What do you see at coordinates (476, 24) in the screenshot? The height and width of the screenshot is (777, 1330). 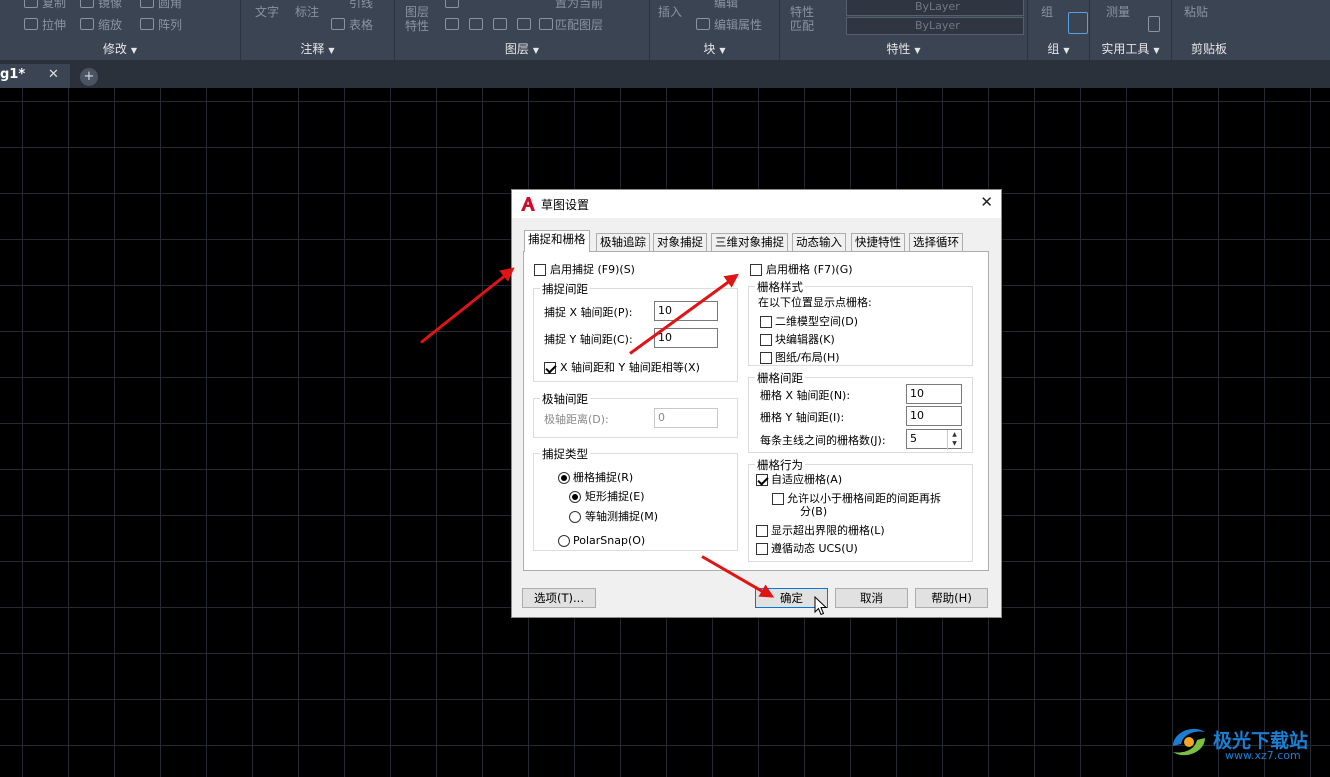 I see `layer-freeze-icon` at bounding box center [476, 24].